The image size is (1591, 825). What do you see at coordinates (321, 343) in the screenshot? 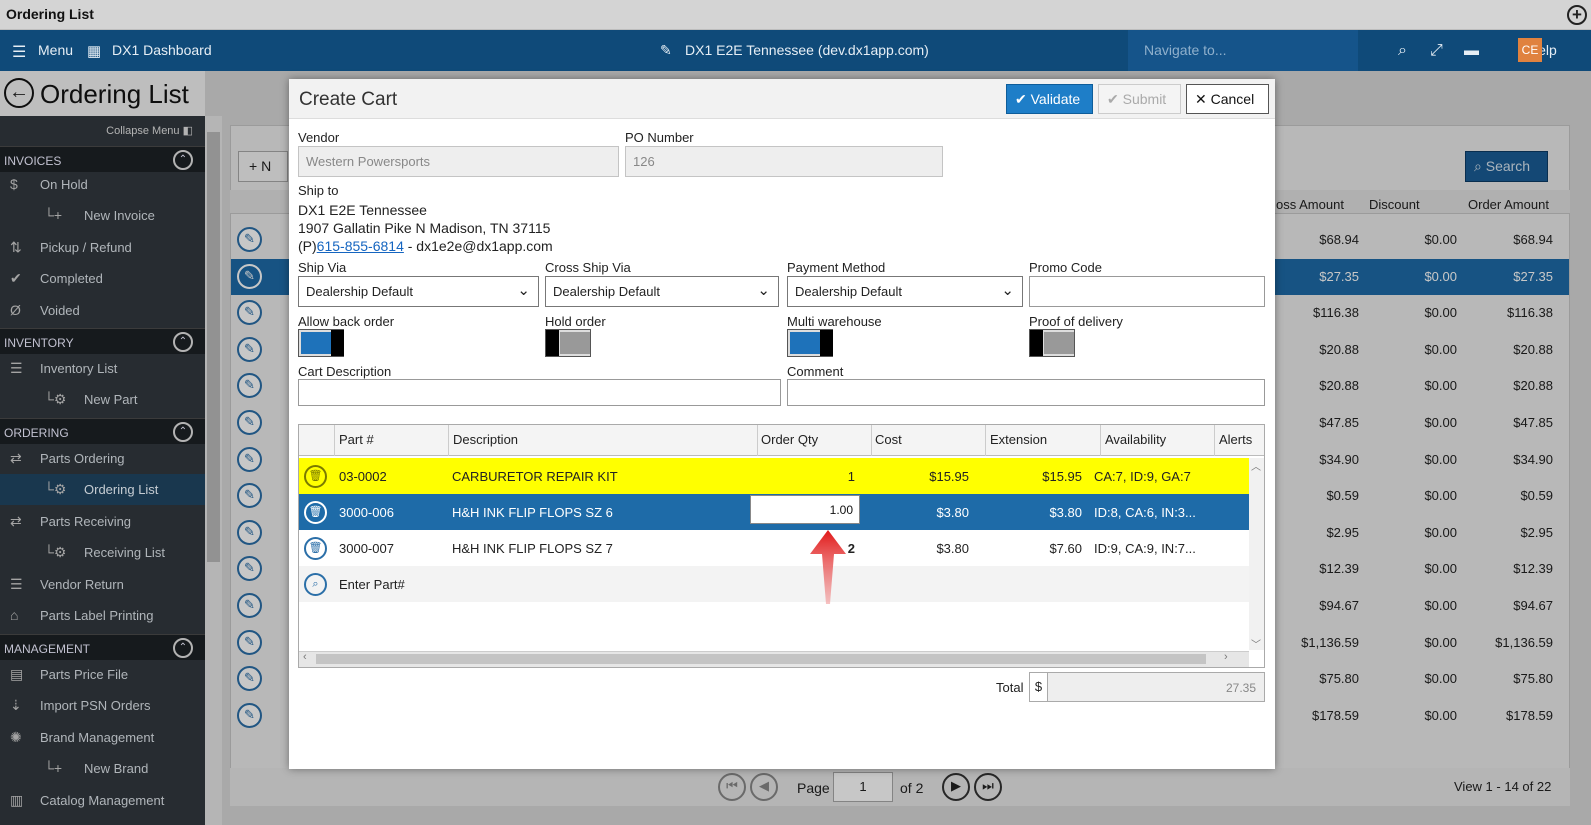
I see `allow-back-order-toggle` at bounding box center [321, 343].